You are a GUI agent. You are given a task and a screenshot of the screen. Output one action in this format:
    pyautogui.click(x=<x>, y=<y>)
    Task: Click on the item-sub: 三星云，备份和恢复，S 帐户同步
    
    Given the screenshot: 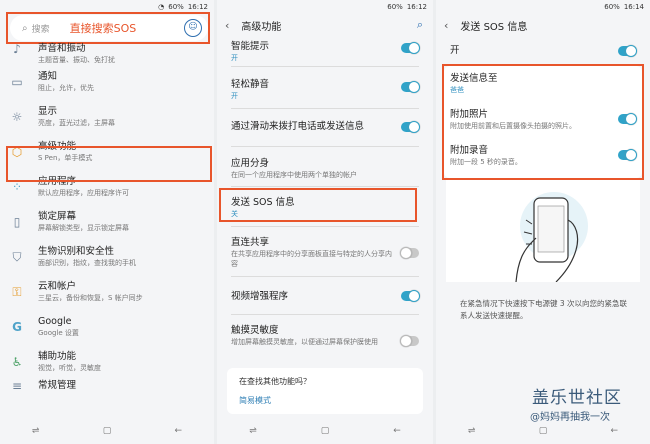 What is the action you would take?
    pyautogui.click(x=90, y=298)
    